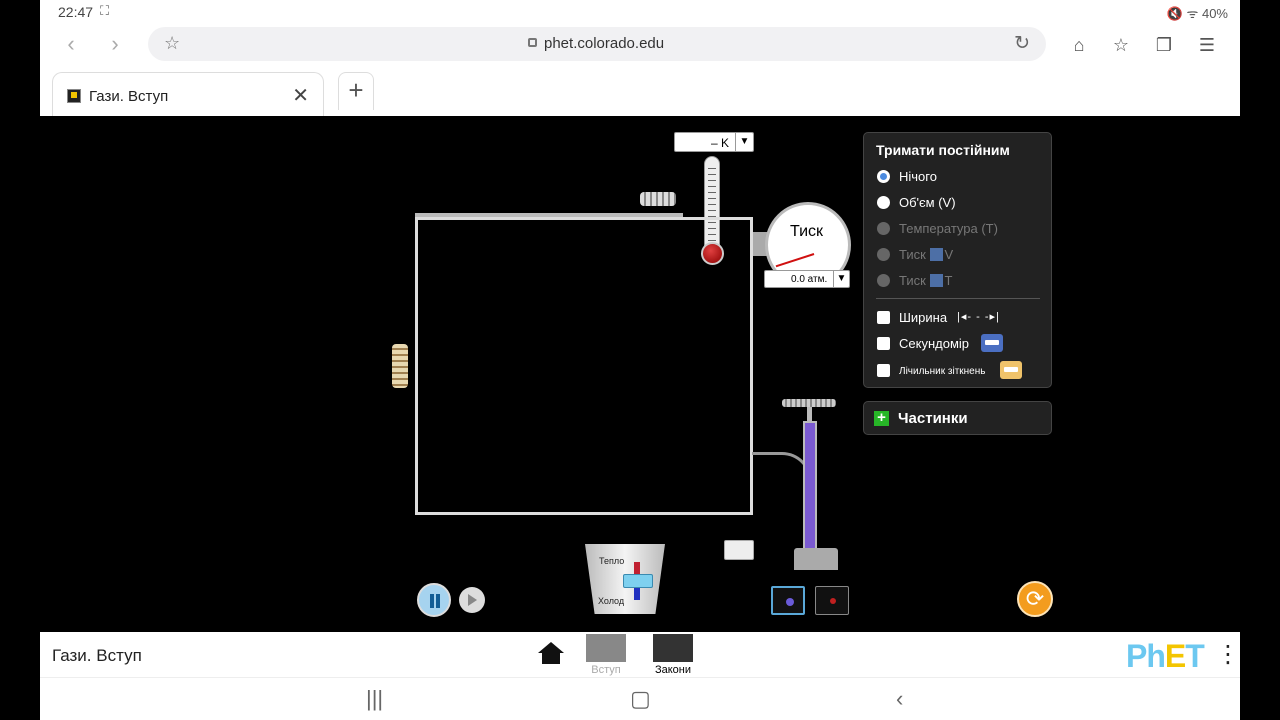 The image size is (1280, 720). Describe the element at coordinates (958, 298) in the screenshot. I see `panel-divider` at that location.